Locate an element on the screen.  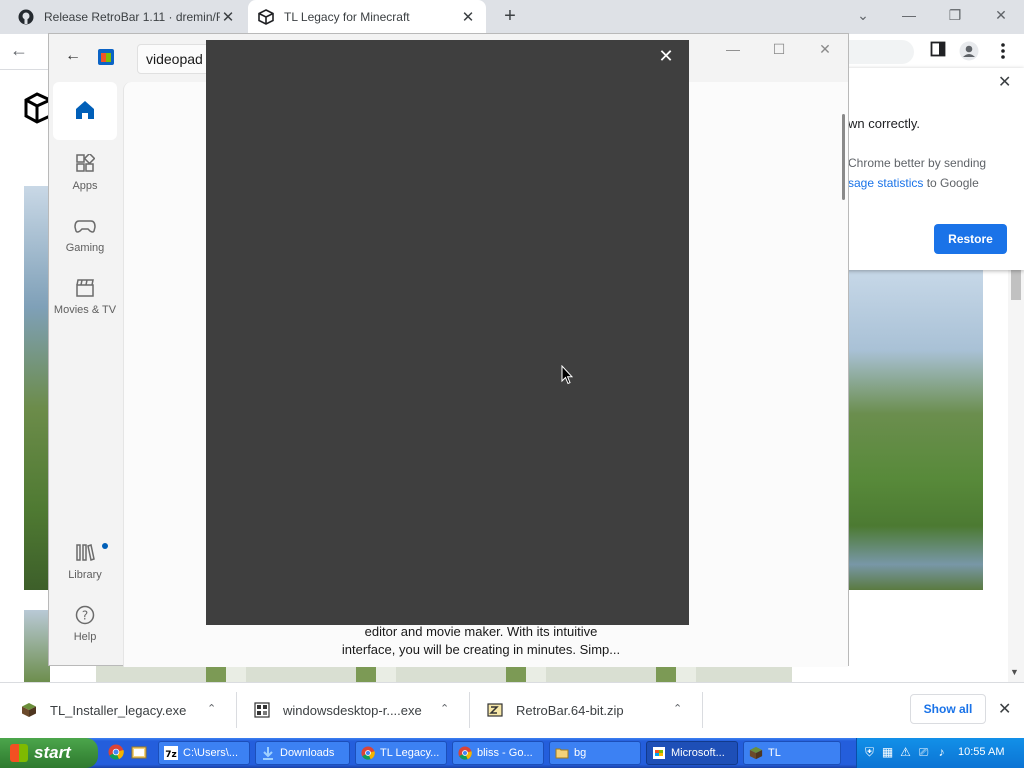
home-icon is located at coordinates (85, 111).